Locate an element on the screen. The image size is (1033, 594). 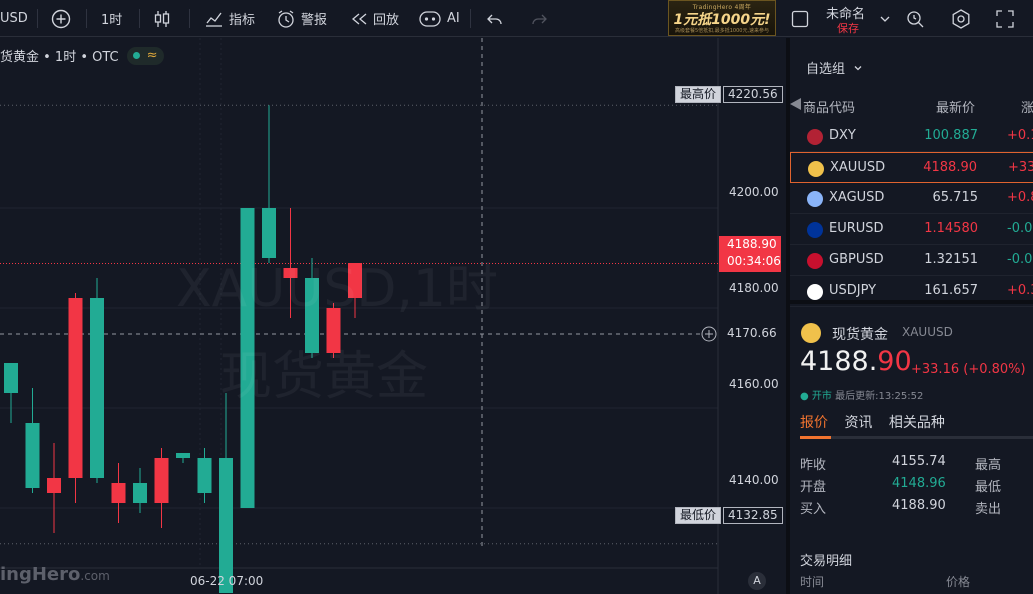
detail-price: 4188.90 is located at coordinates (856, 361).